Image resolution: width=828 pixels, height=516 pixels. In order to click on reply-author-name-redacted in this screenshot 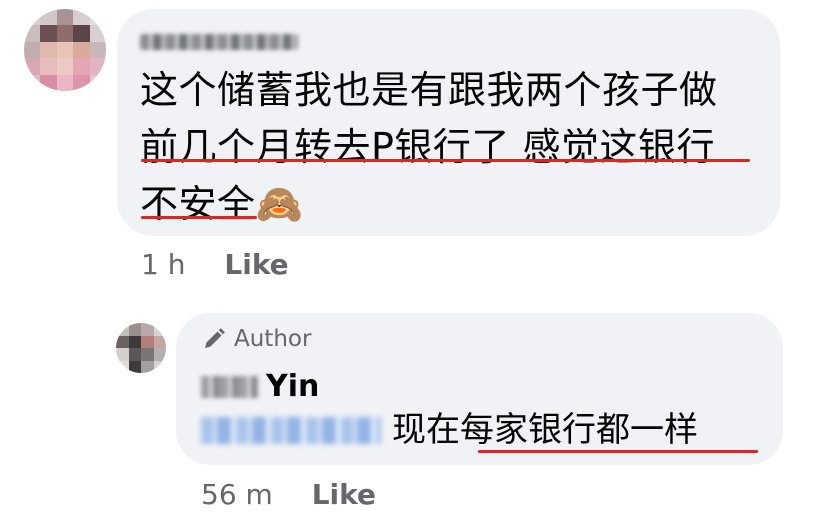, I will do `click(229, 386)`.